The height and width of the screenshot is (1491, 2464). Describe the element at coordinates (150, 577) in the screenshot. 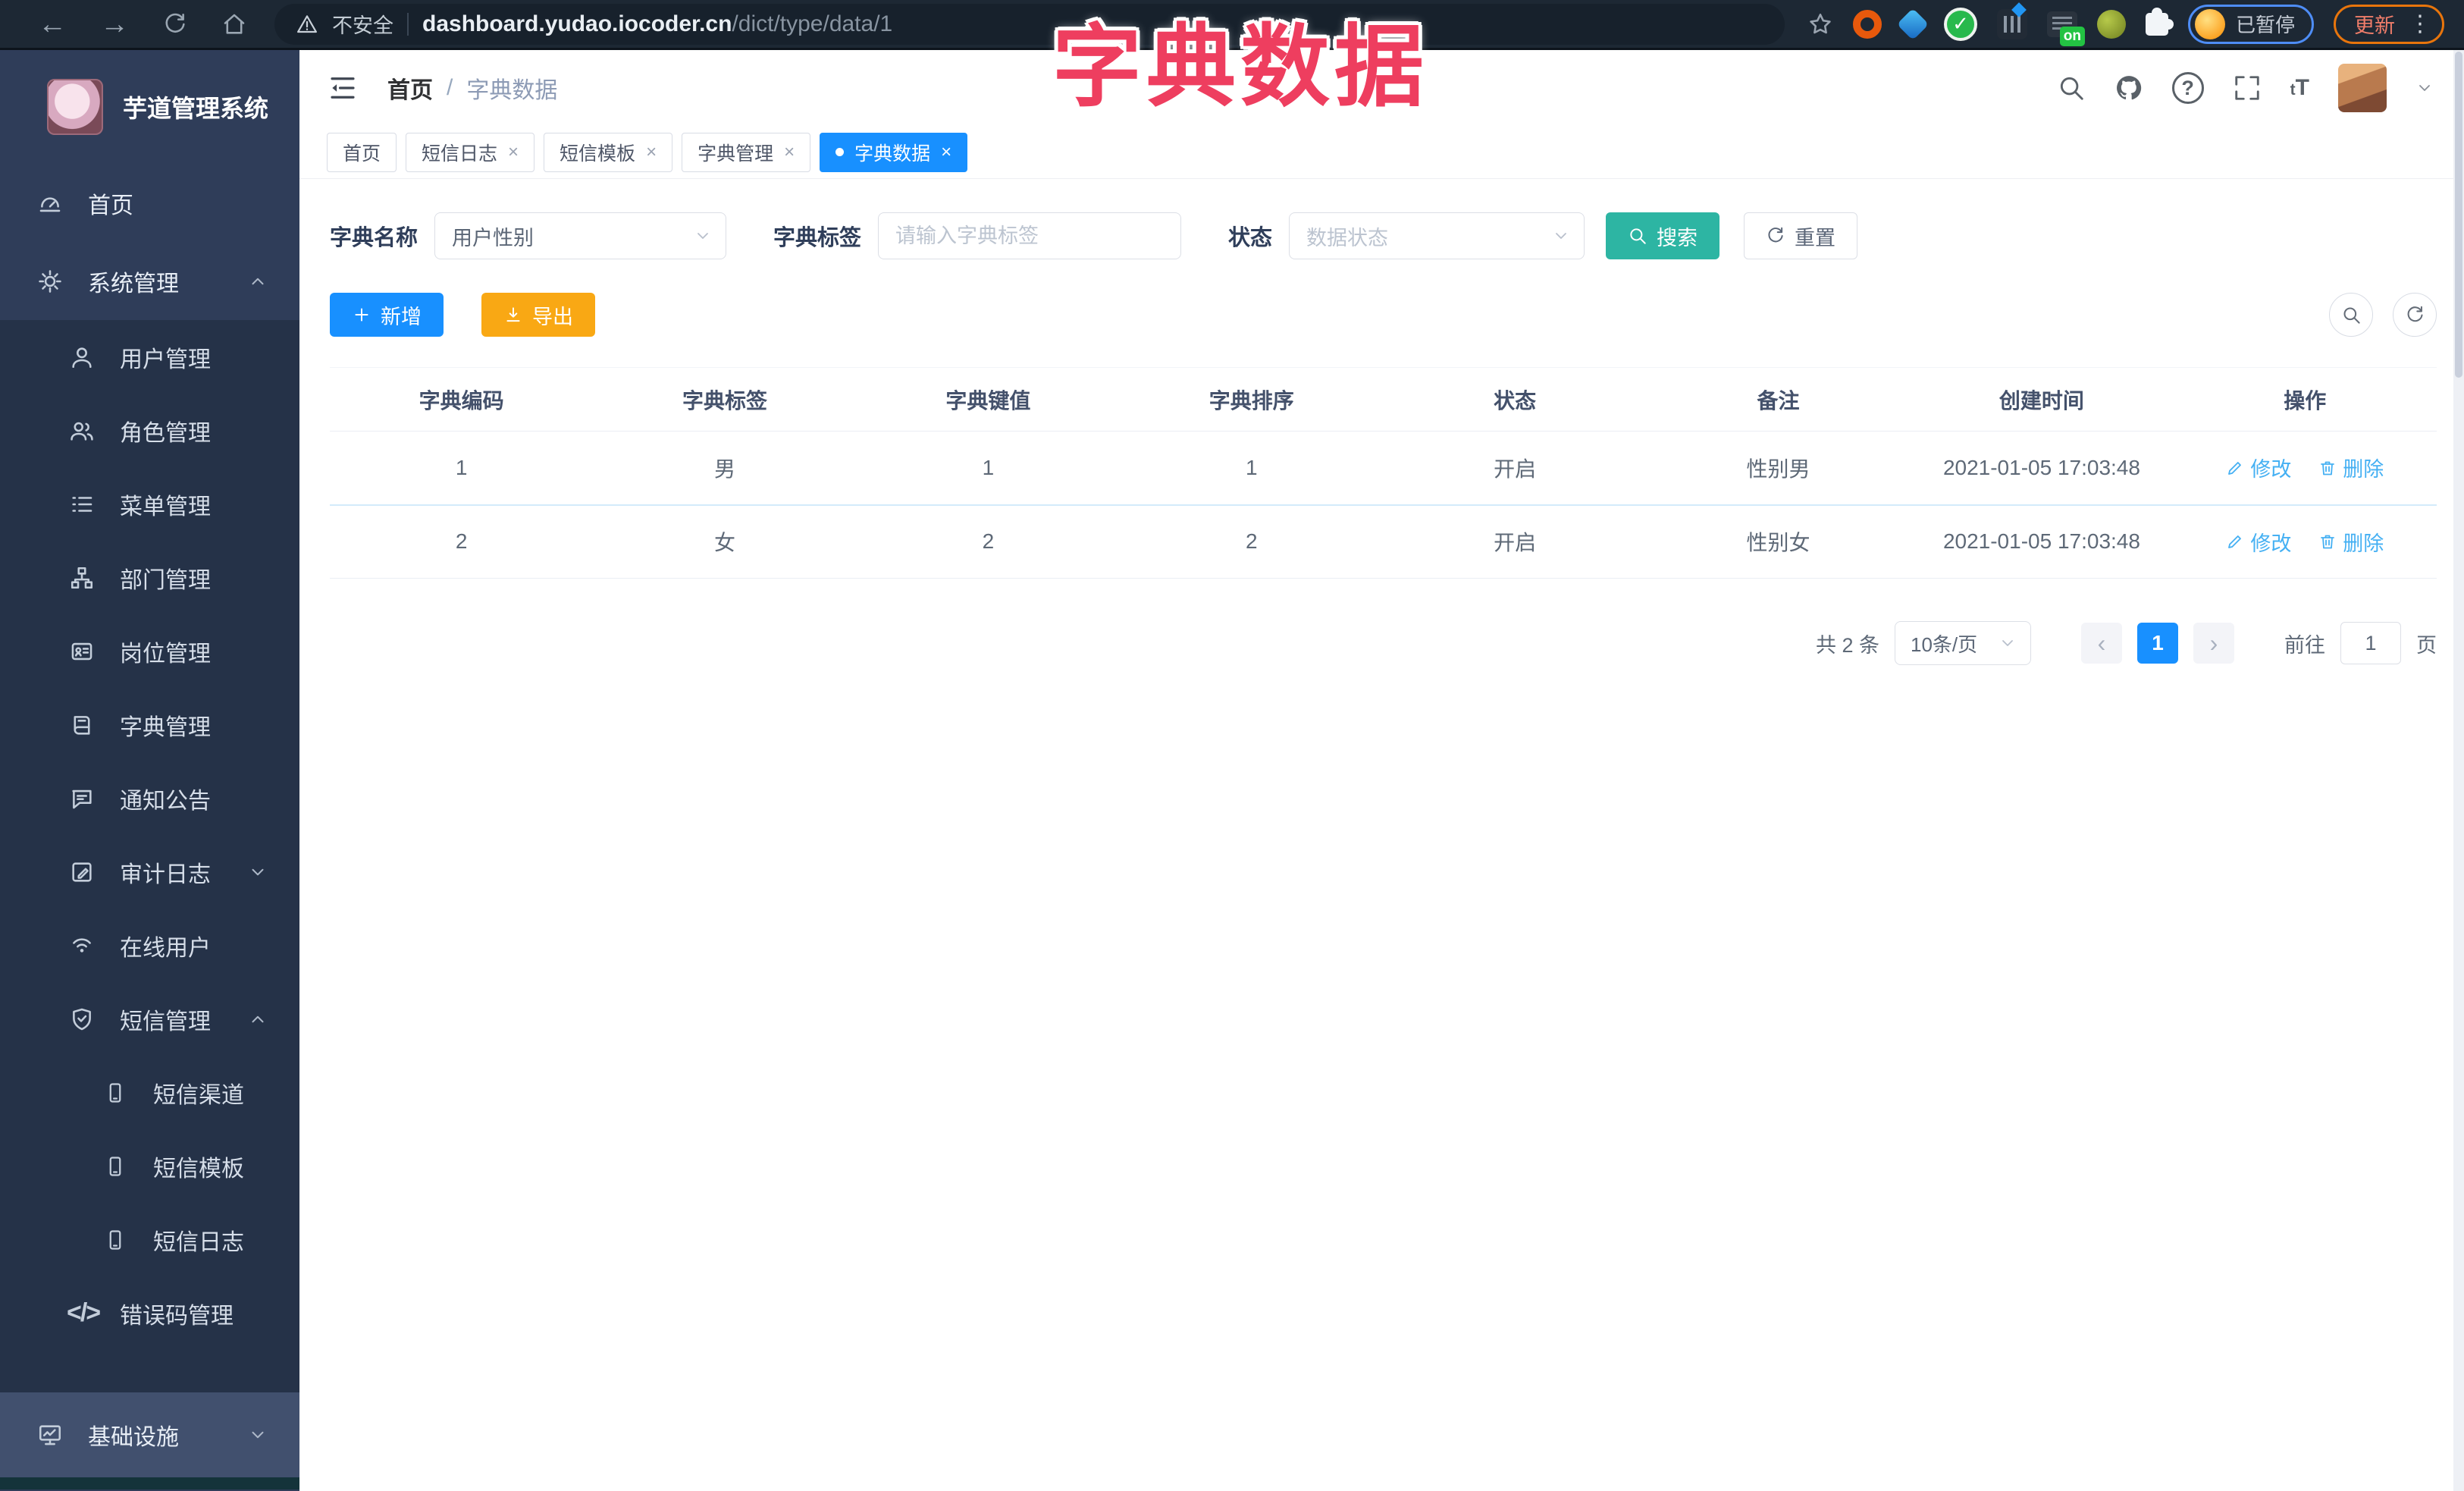

I see `sidebar-item-departments: 部门管理` at that location.